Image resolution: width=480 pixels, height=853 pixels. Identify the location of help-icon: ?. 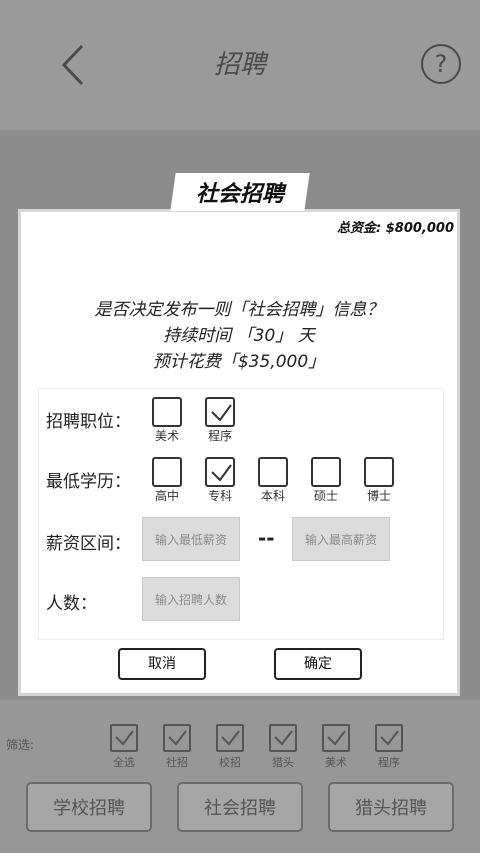
(441, 64).